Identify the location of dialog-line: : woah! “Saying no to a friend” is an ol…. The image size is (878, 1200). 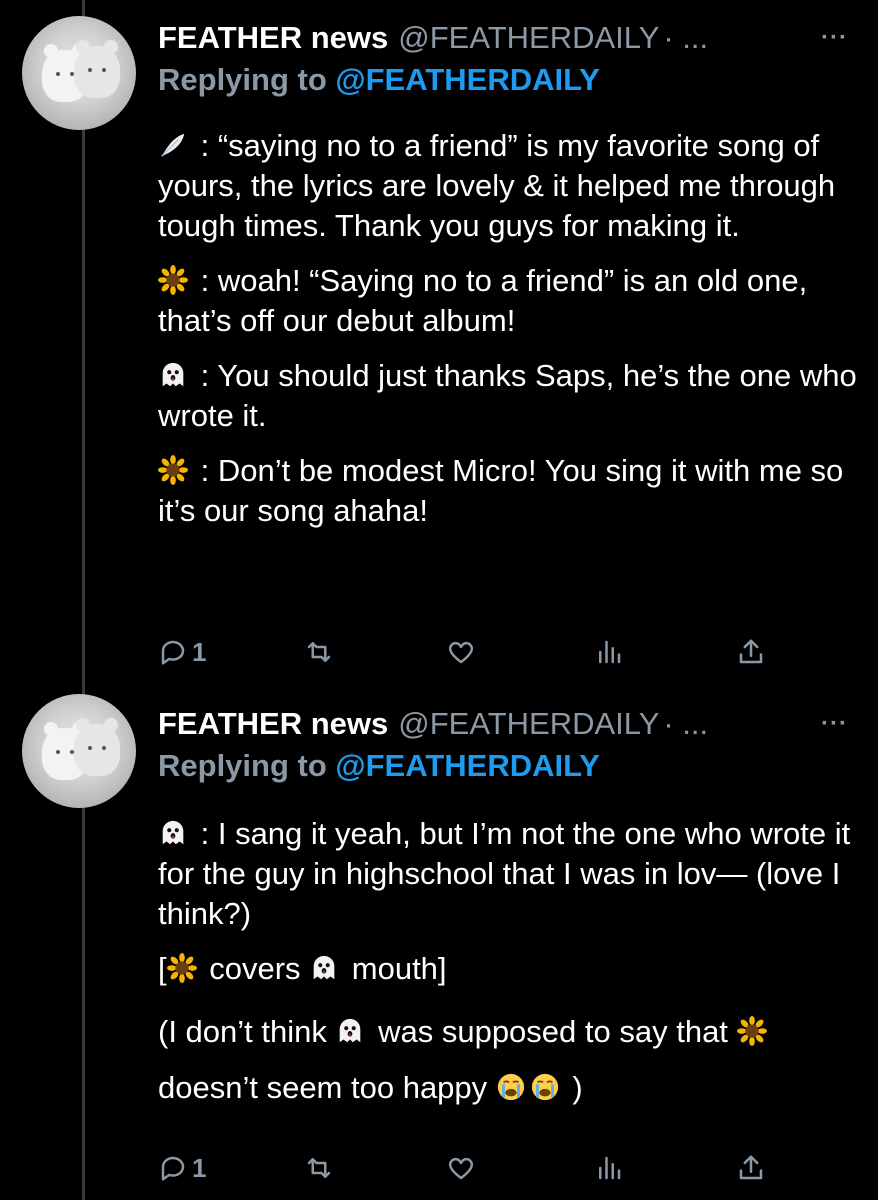
(508, 301).